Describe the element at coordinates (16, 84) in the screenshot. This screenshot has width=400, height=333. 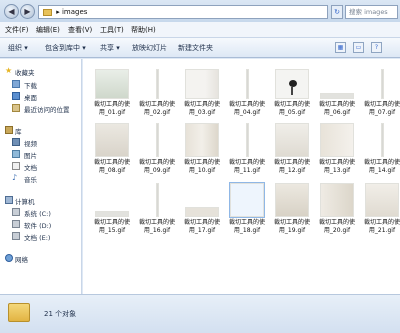
I see `download-folder-icon` at that location.